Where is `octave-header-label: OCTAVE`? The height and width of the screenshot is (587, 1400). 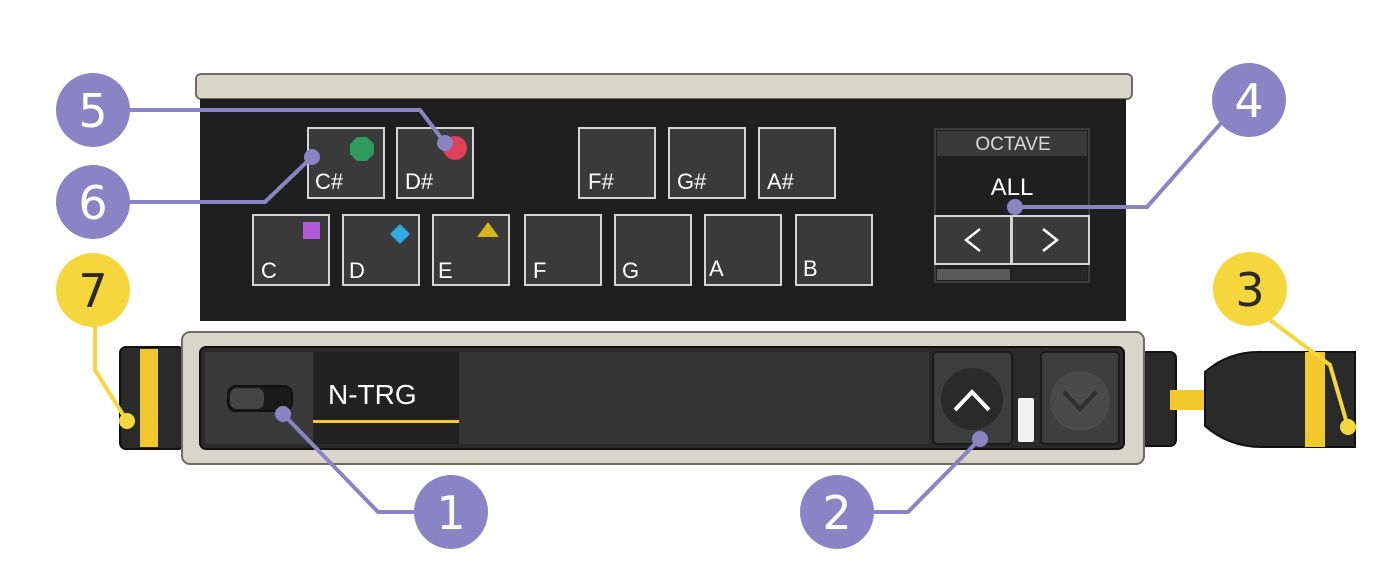
octave-header-label: OCTAVE is located at coordinates (1012, 144).